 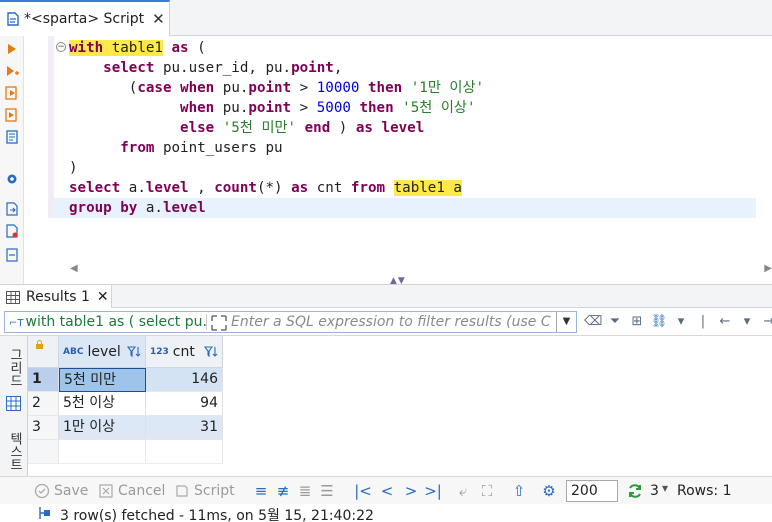 I want to click on column-header-level: ABC level, so click(x=102, y=352).